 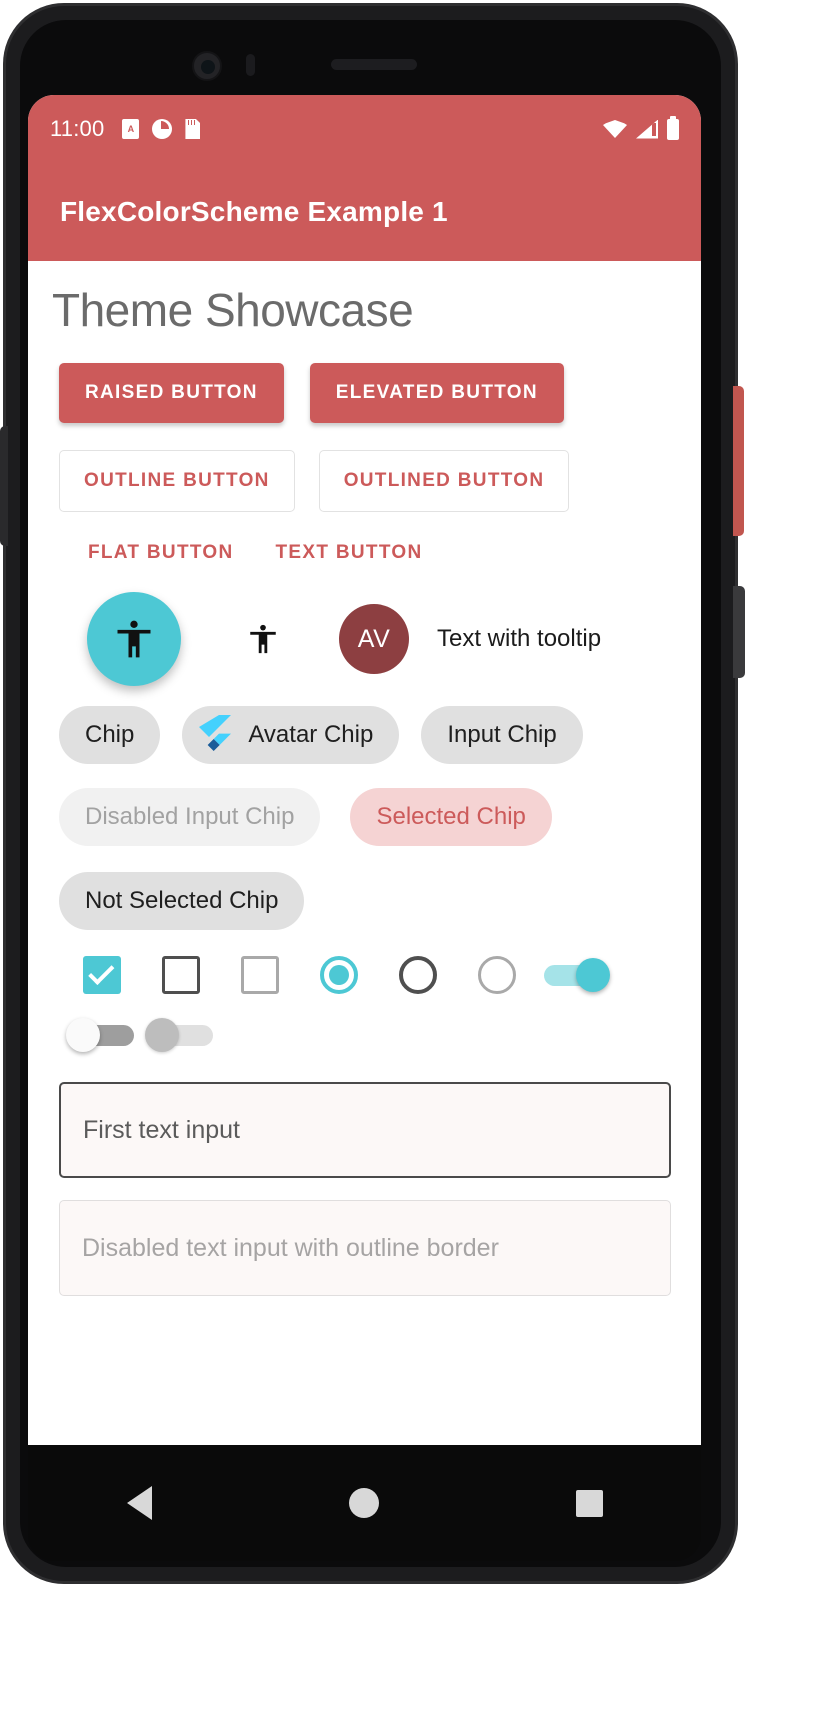 What do you see at coordinates (207, 66) in the screenshot?
I see `front-camera` at bounding box center [207, 66].